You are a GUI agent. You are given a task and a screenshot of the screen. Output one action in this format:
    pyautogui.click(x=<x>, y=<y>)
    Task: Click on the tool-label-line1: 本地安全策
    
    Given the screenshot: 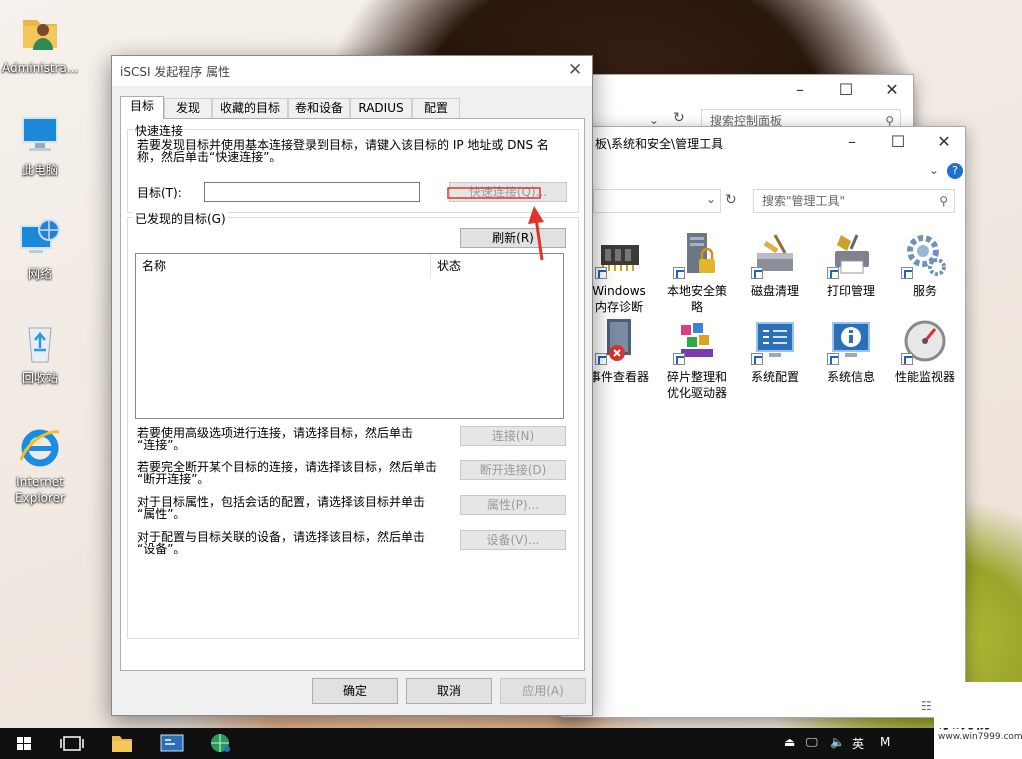 What is the action you would take?
    pyautogui.click(x=696, y=291)
    